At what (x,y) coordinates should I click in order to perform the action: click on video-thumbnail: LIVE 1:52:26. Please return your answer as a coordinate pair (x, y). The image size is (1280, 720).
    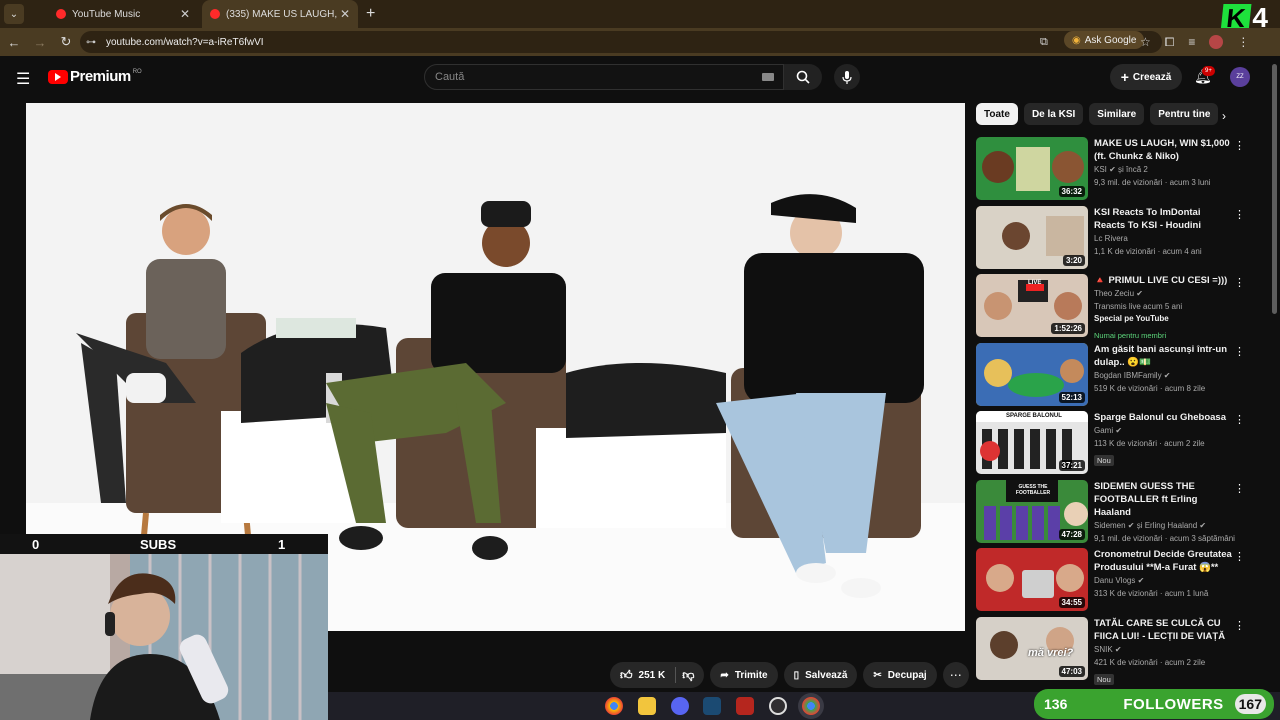
    Looking at the image, I should click on (1032, 305).